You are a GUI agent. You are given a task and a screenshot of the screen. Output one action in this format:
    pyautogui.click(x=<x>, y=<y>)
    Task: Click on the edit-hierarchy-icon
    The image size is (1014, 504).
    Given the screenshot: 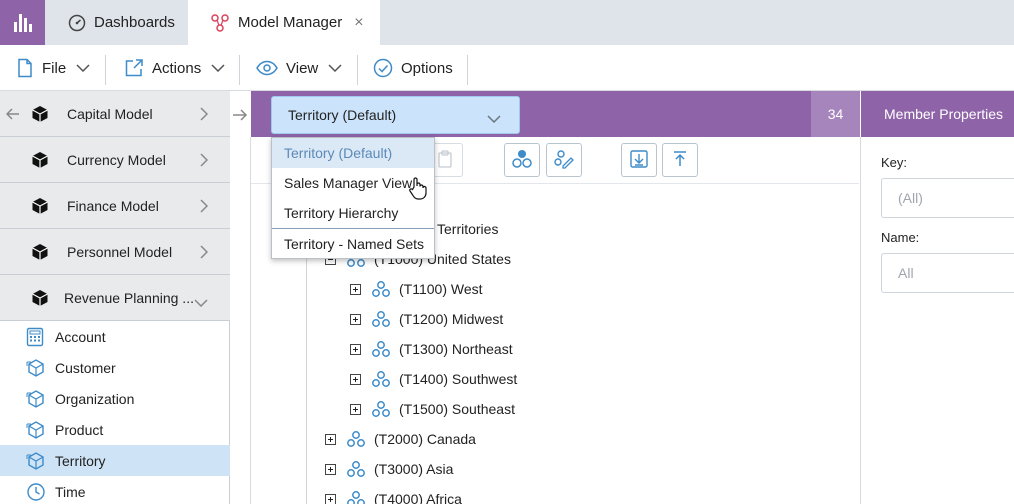 What is the action you would take?
    pyautogui.click(x=564, y=160)
    